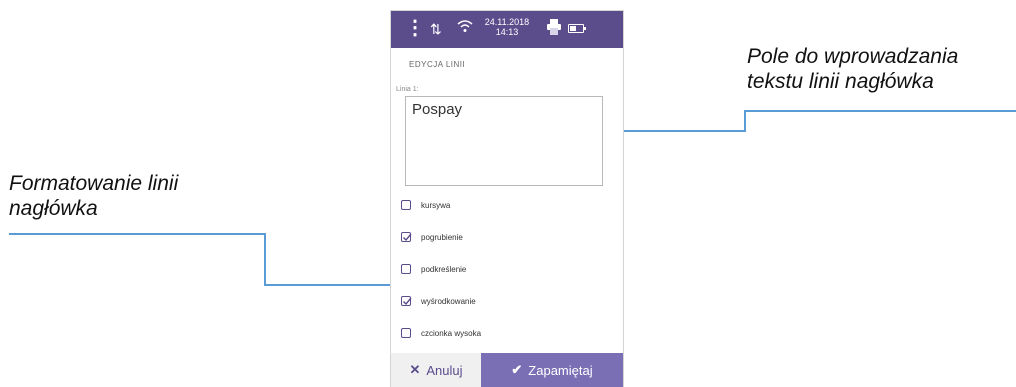  I want to click on status-bar: ⋮ ⇅ 24.11.2018 14:13, so click(507, 29).